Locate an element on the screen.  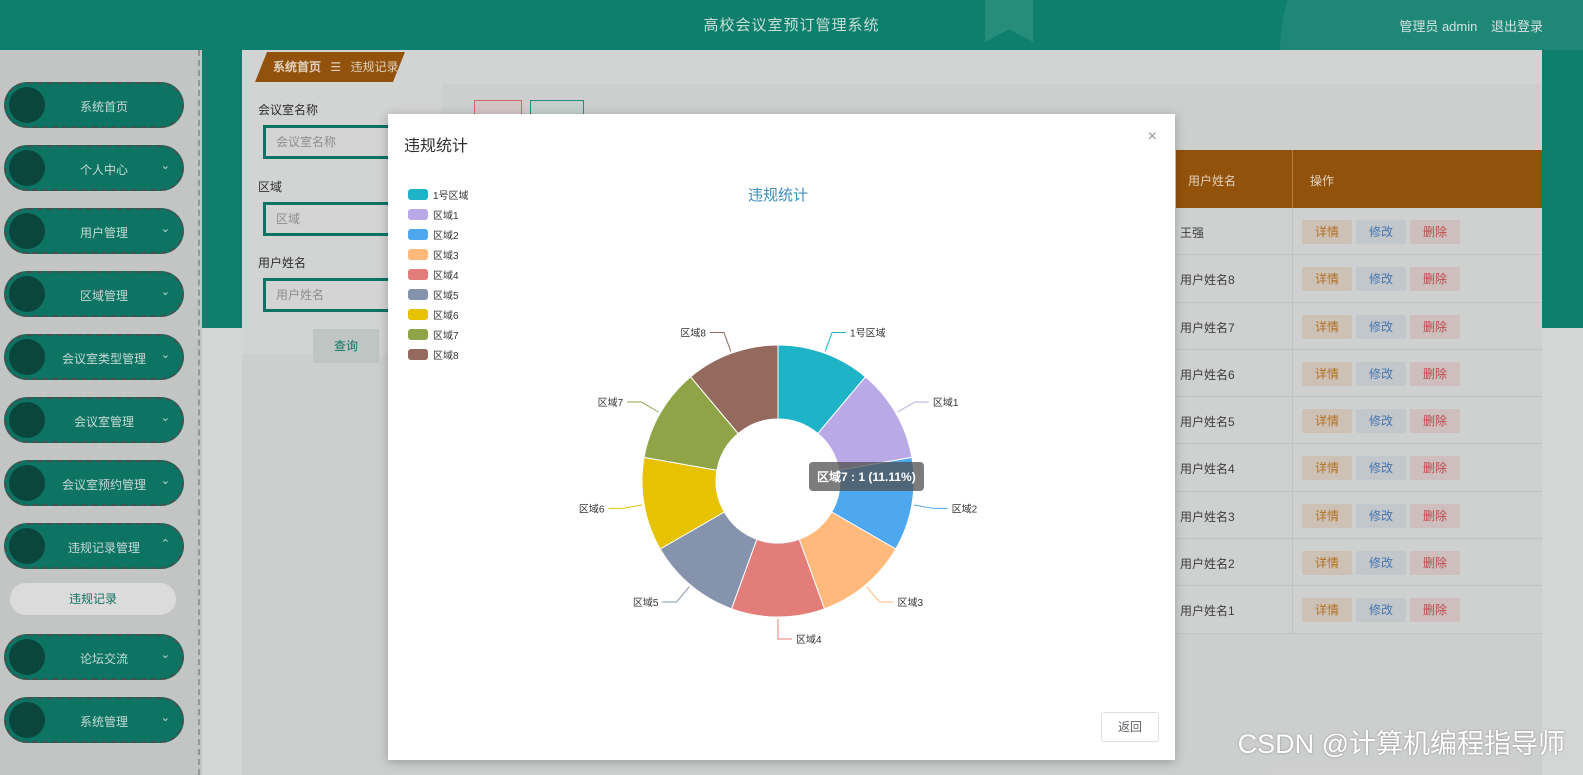
back-button: 返回 is located at coordinates (1130, 727).